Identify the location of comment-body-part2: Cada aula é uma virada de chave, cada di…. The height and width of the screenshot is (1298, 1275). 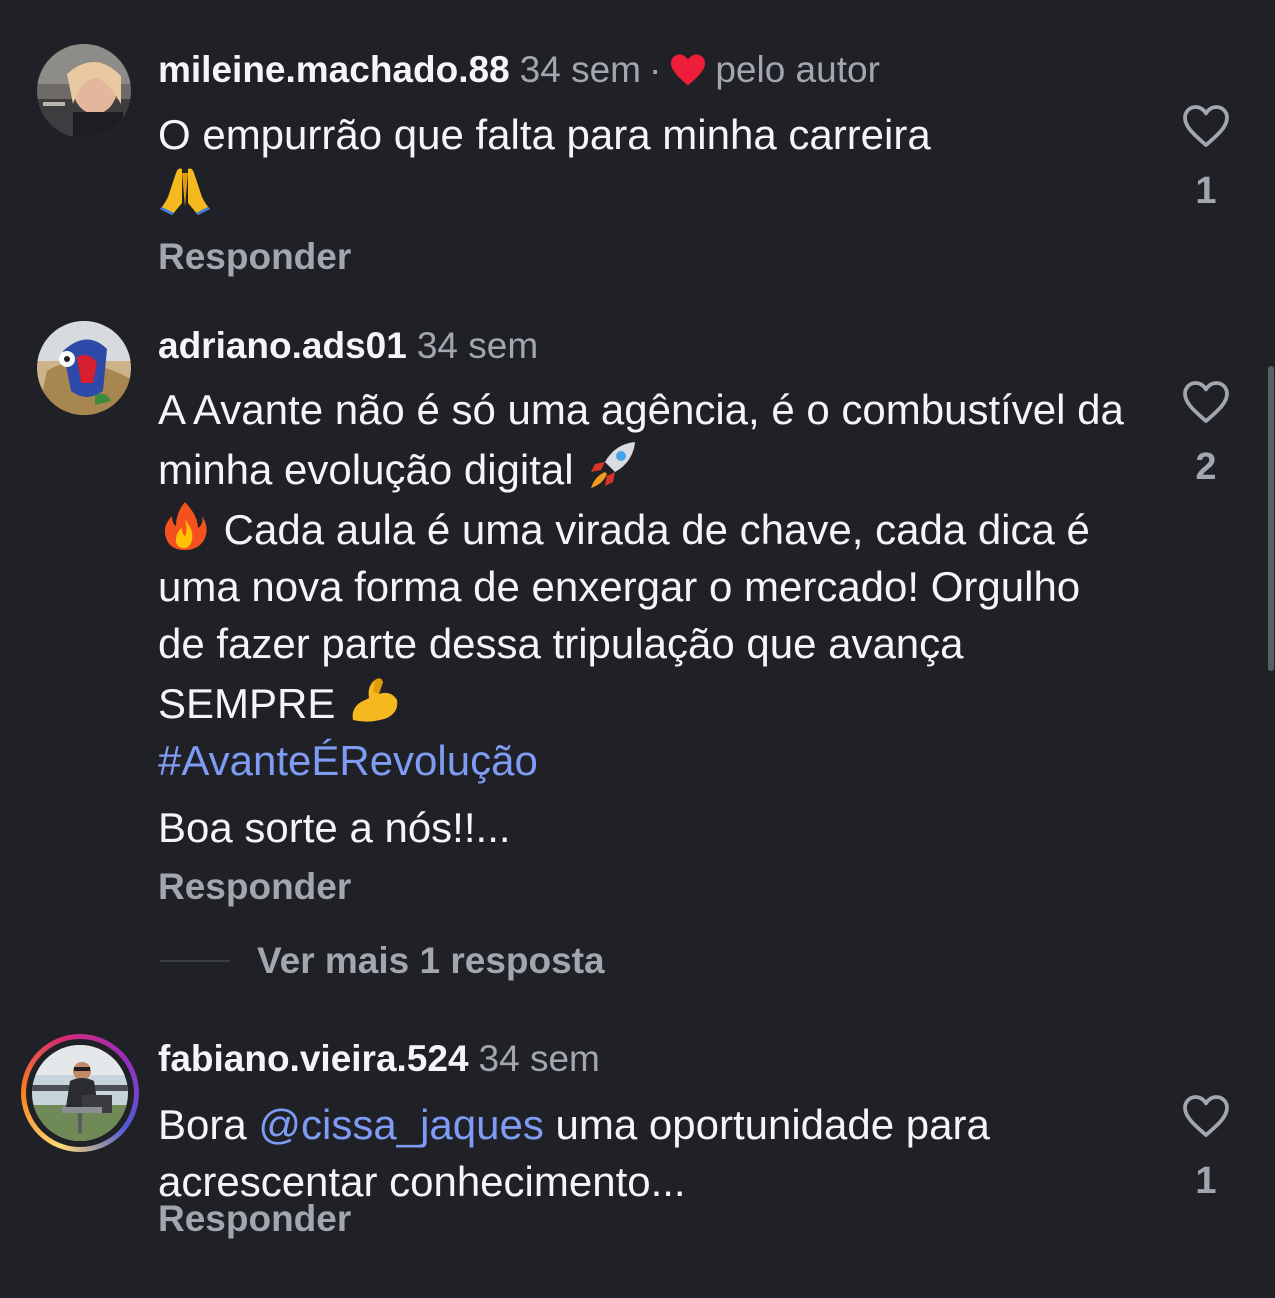
(624, 616).